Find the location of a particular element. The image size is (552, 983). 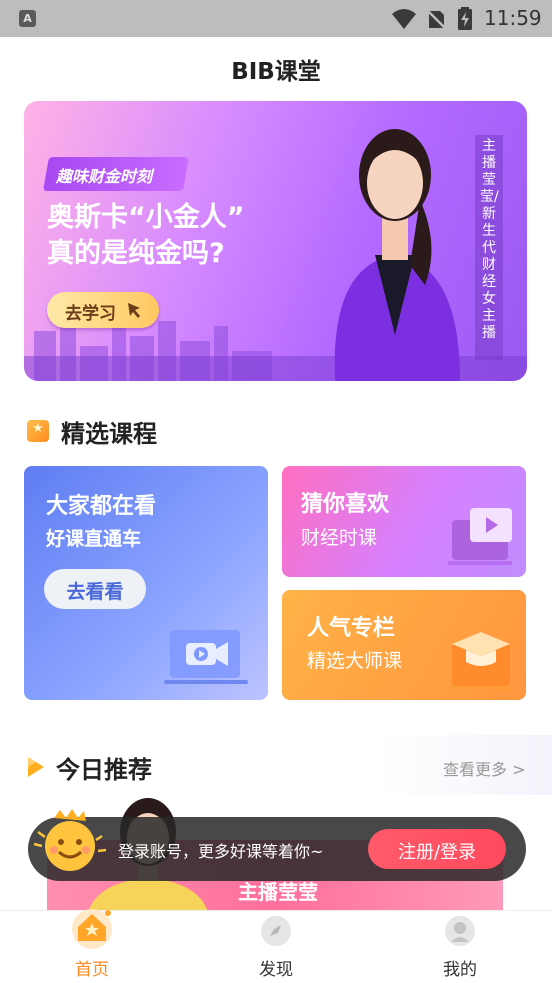

learn-button: 去学习 is located at coordinates (103, 310).